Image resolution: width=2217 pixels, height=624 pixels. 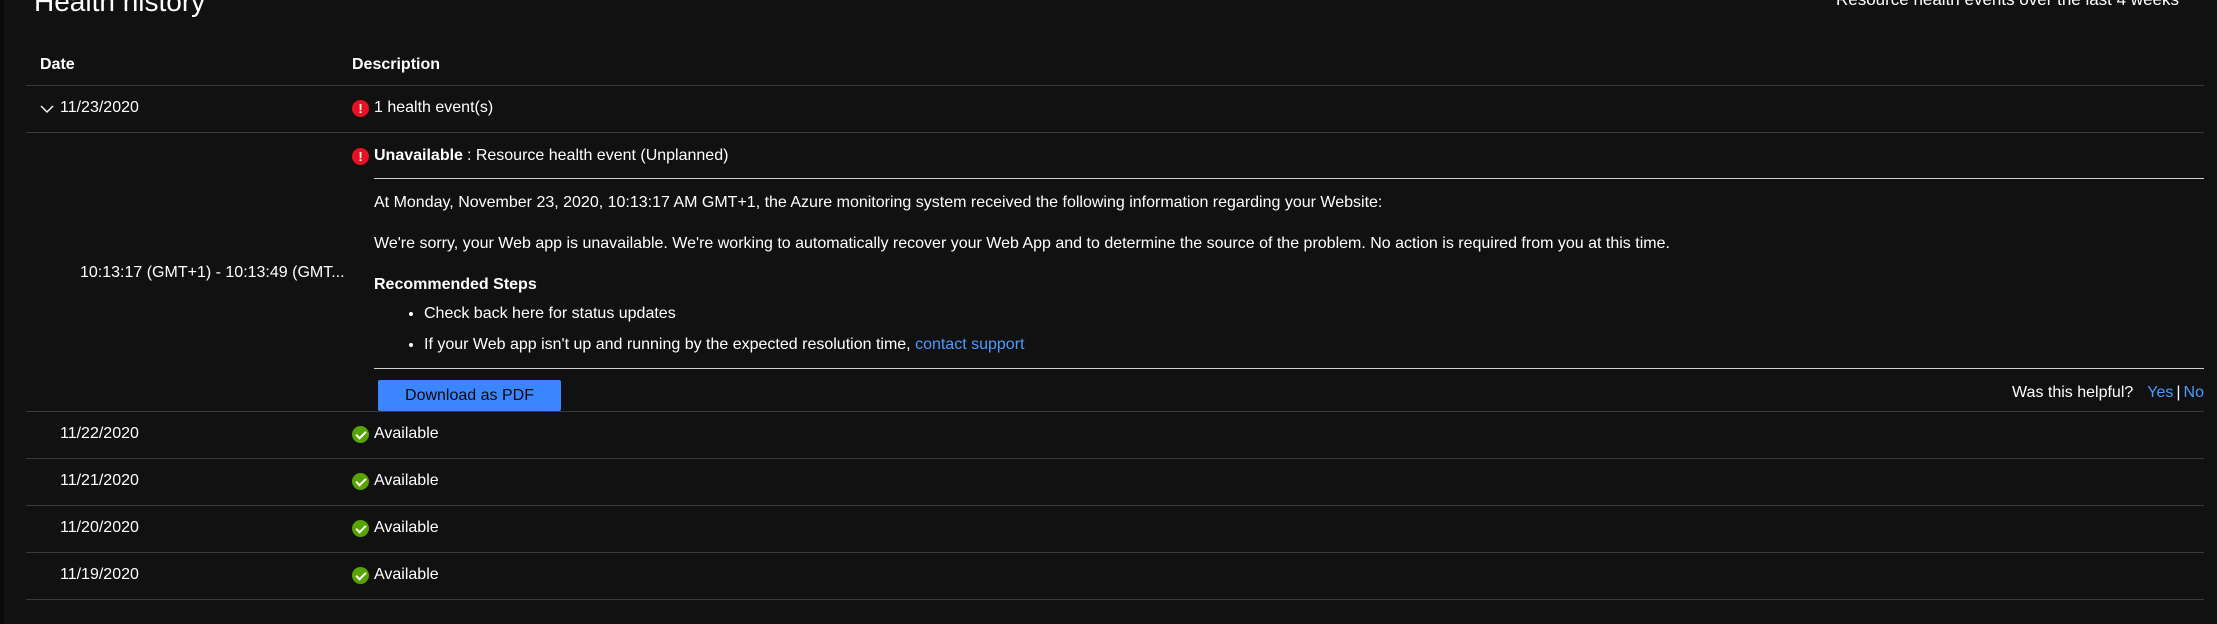 What do you see at coordinates (2160, 392) in the screenshot?
I see `feedback-yes-link: Yes` at bounding box center [2160, 392].